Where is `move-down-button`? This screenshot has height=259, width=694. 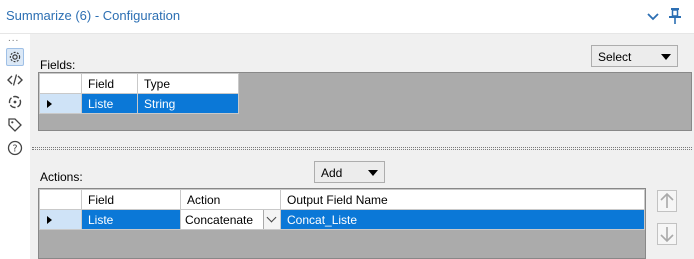
move-down-button is located at coordinates (667, 234).